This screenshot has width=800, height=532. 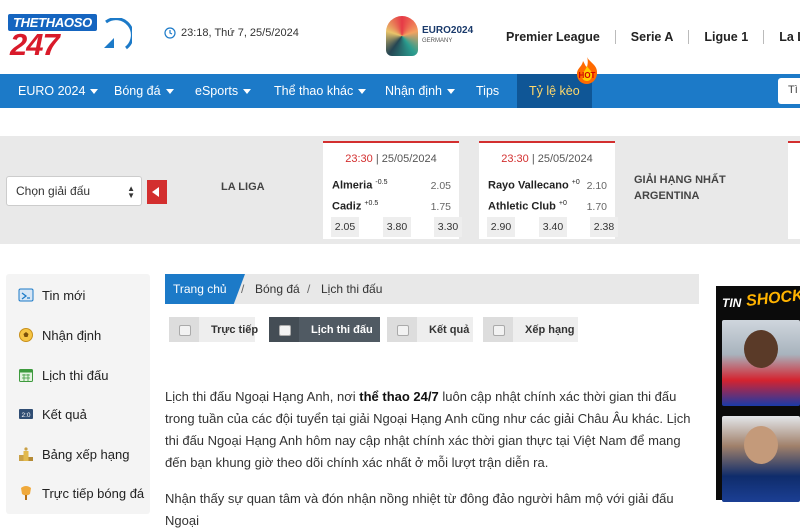 I want to click on nav-item-bong-da: Bóng đá, so click(x=144, y=91).